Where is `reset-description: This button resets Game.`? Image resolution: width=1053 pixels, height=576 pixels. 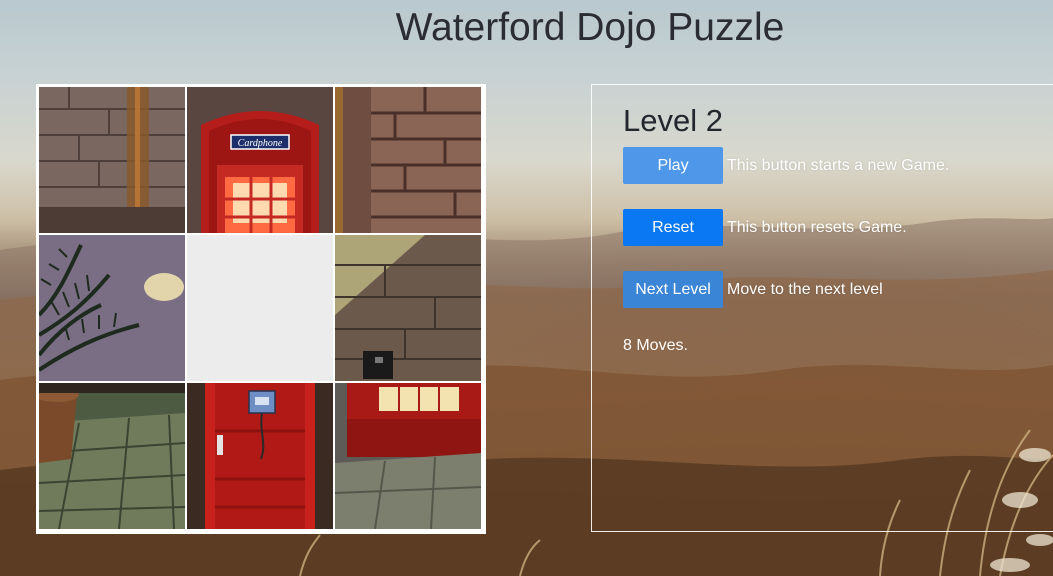
reset-description: This button resets Game. is located at coordinates (817, 227).